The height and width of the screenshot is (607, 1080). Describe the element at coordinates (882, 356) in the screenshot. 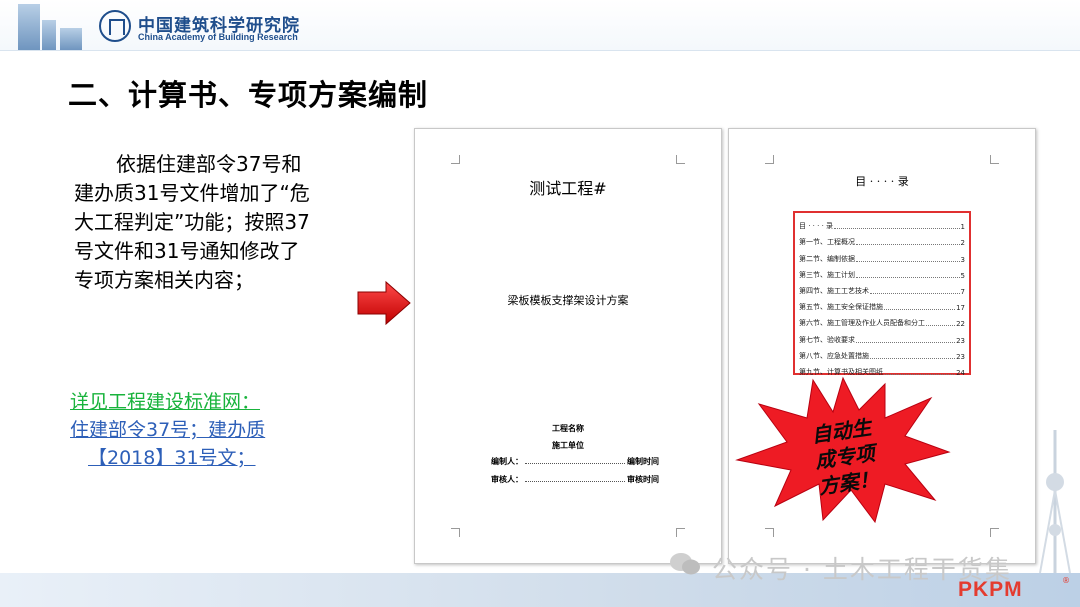

I see `toc-entry: 第八节、应急处置措施 23` at that location.